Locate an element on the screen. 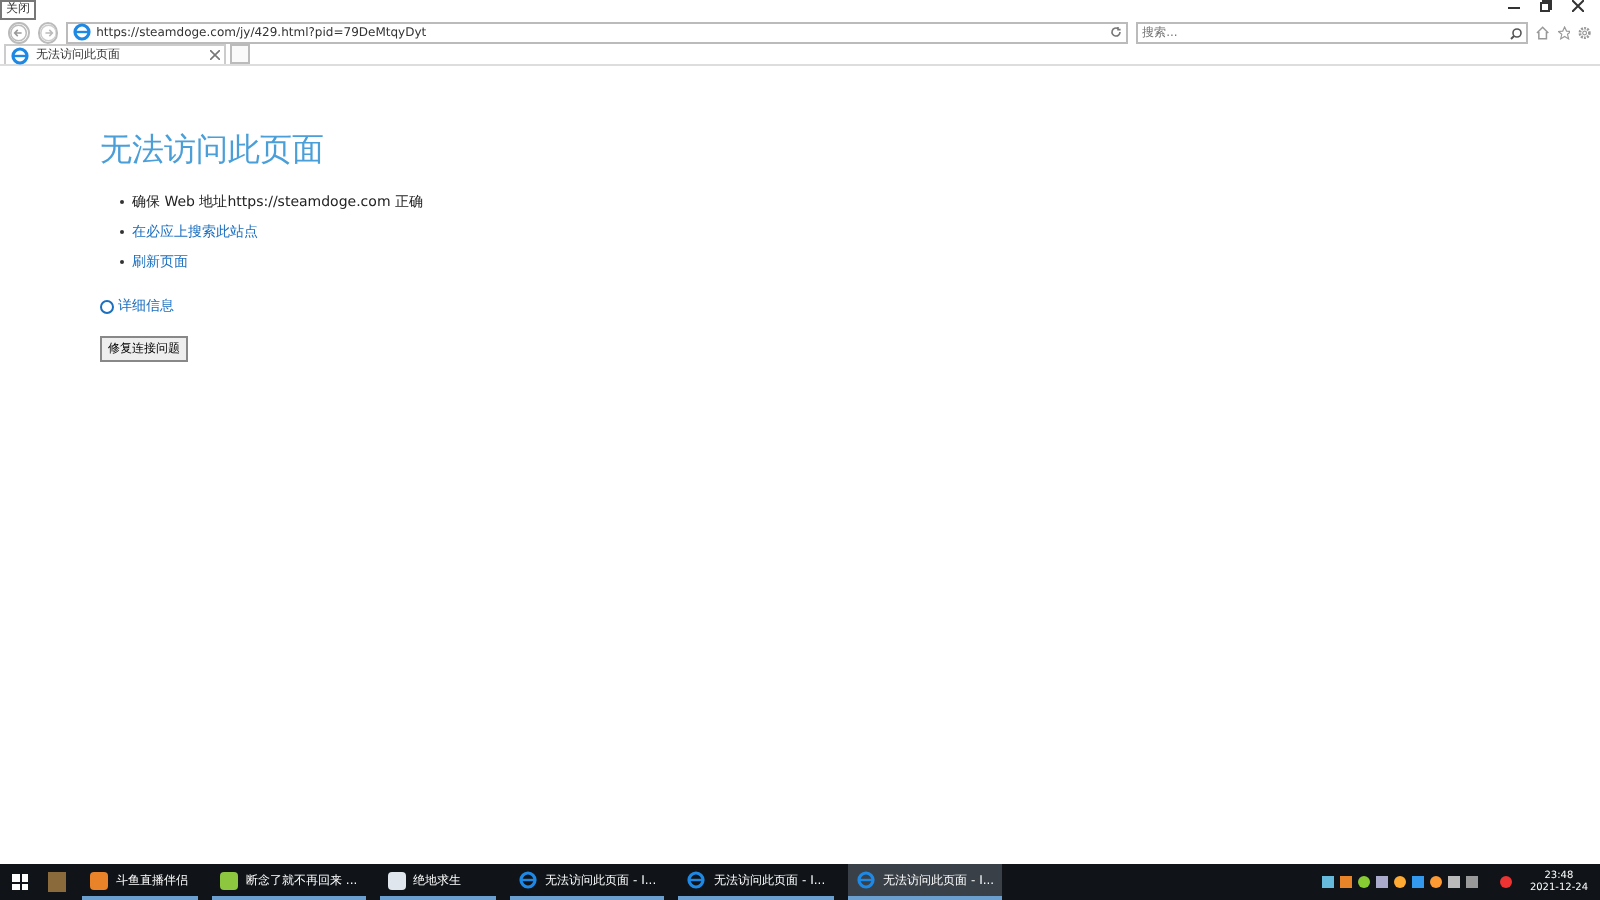 The width and height of the screenshot is (1600, 900). close-tab-icon is located at coordinates (215, 55).